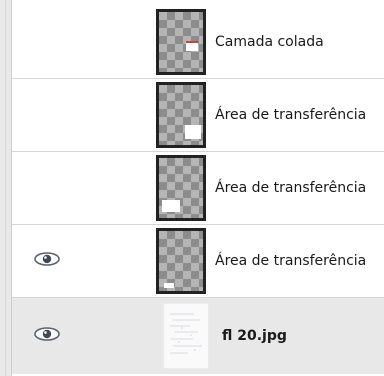 This screenshot has height=376, width=384. What do you see at coordinates (6, 188) in the screenshot?
I see `panel-left-border` at bounding box center [6, 188].